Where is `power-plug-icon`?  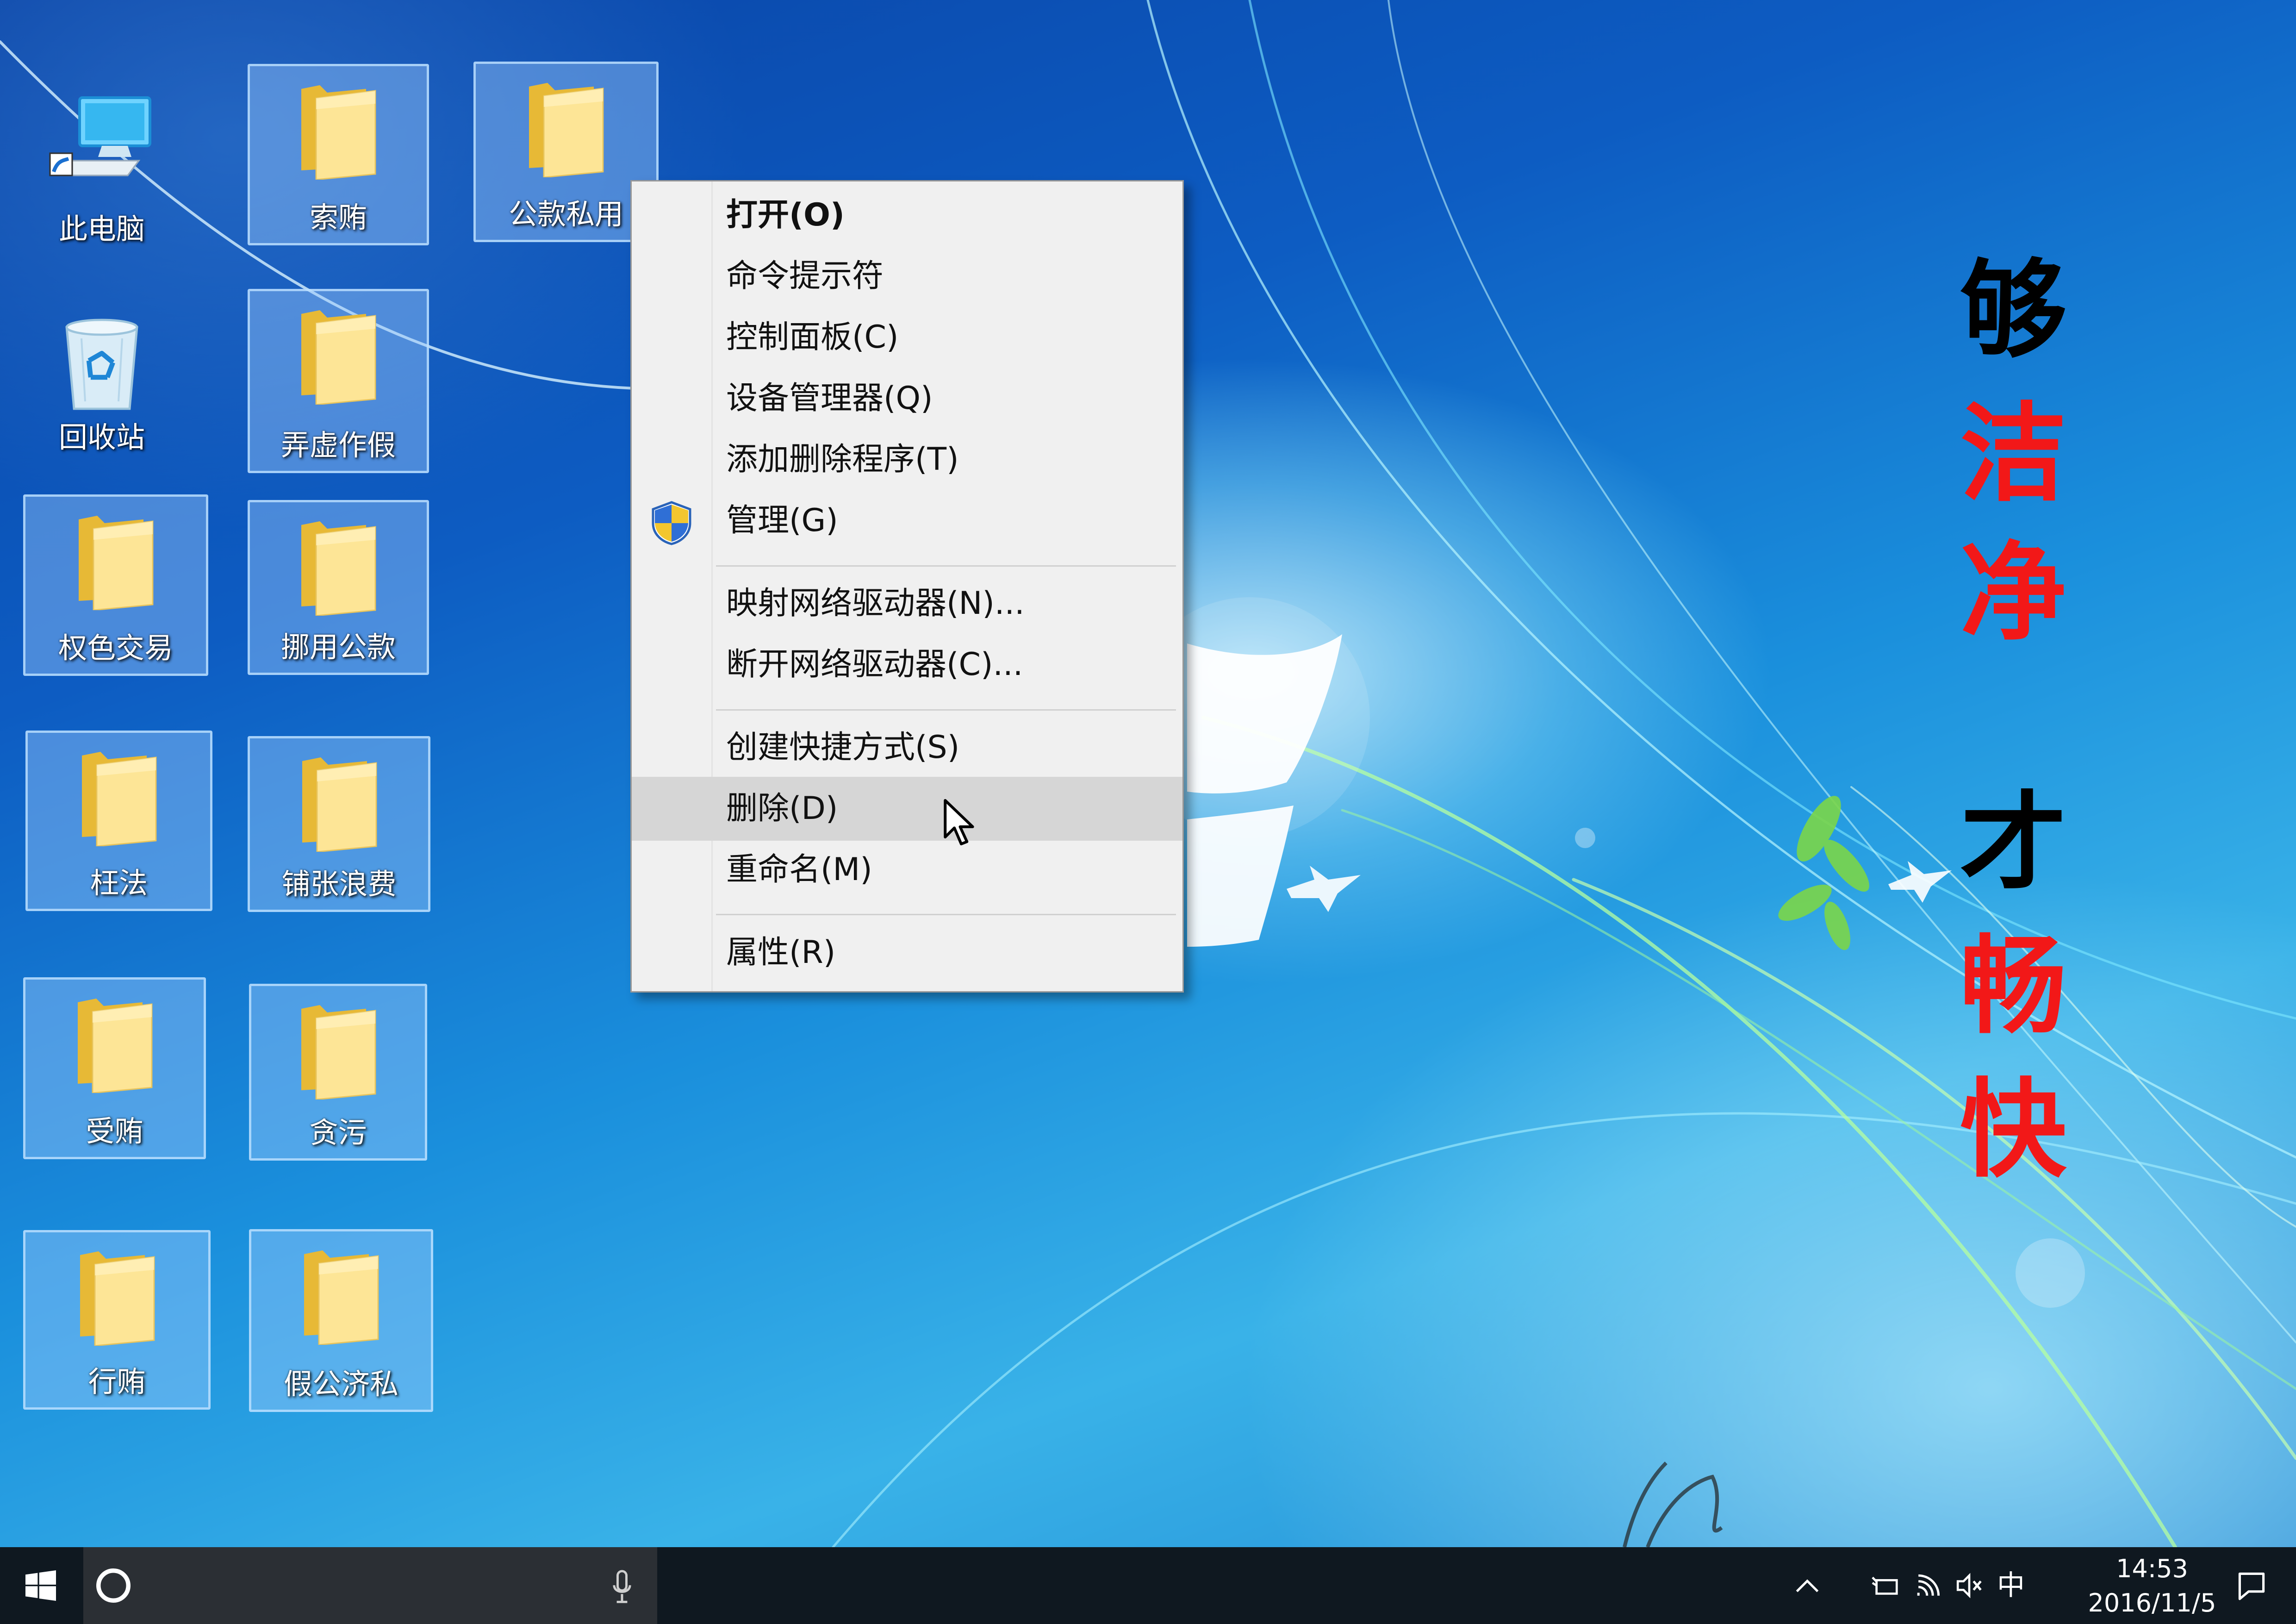 power-plug-icon is located at coordinates (1885, 1585).